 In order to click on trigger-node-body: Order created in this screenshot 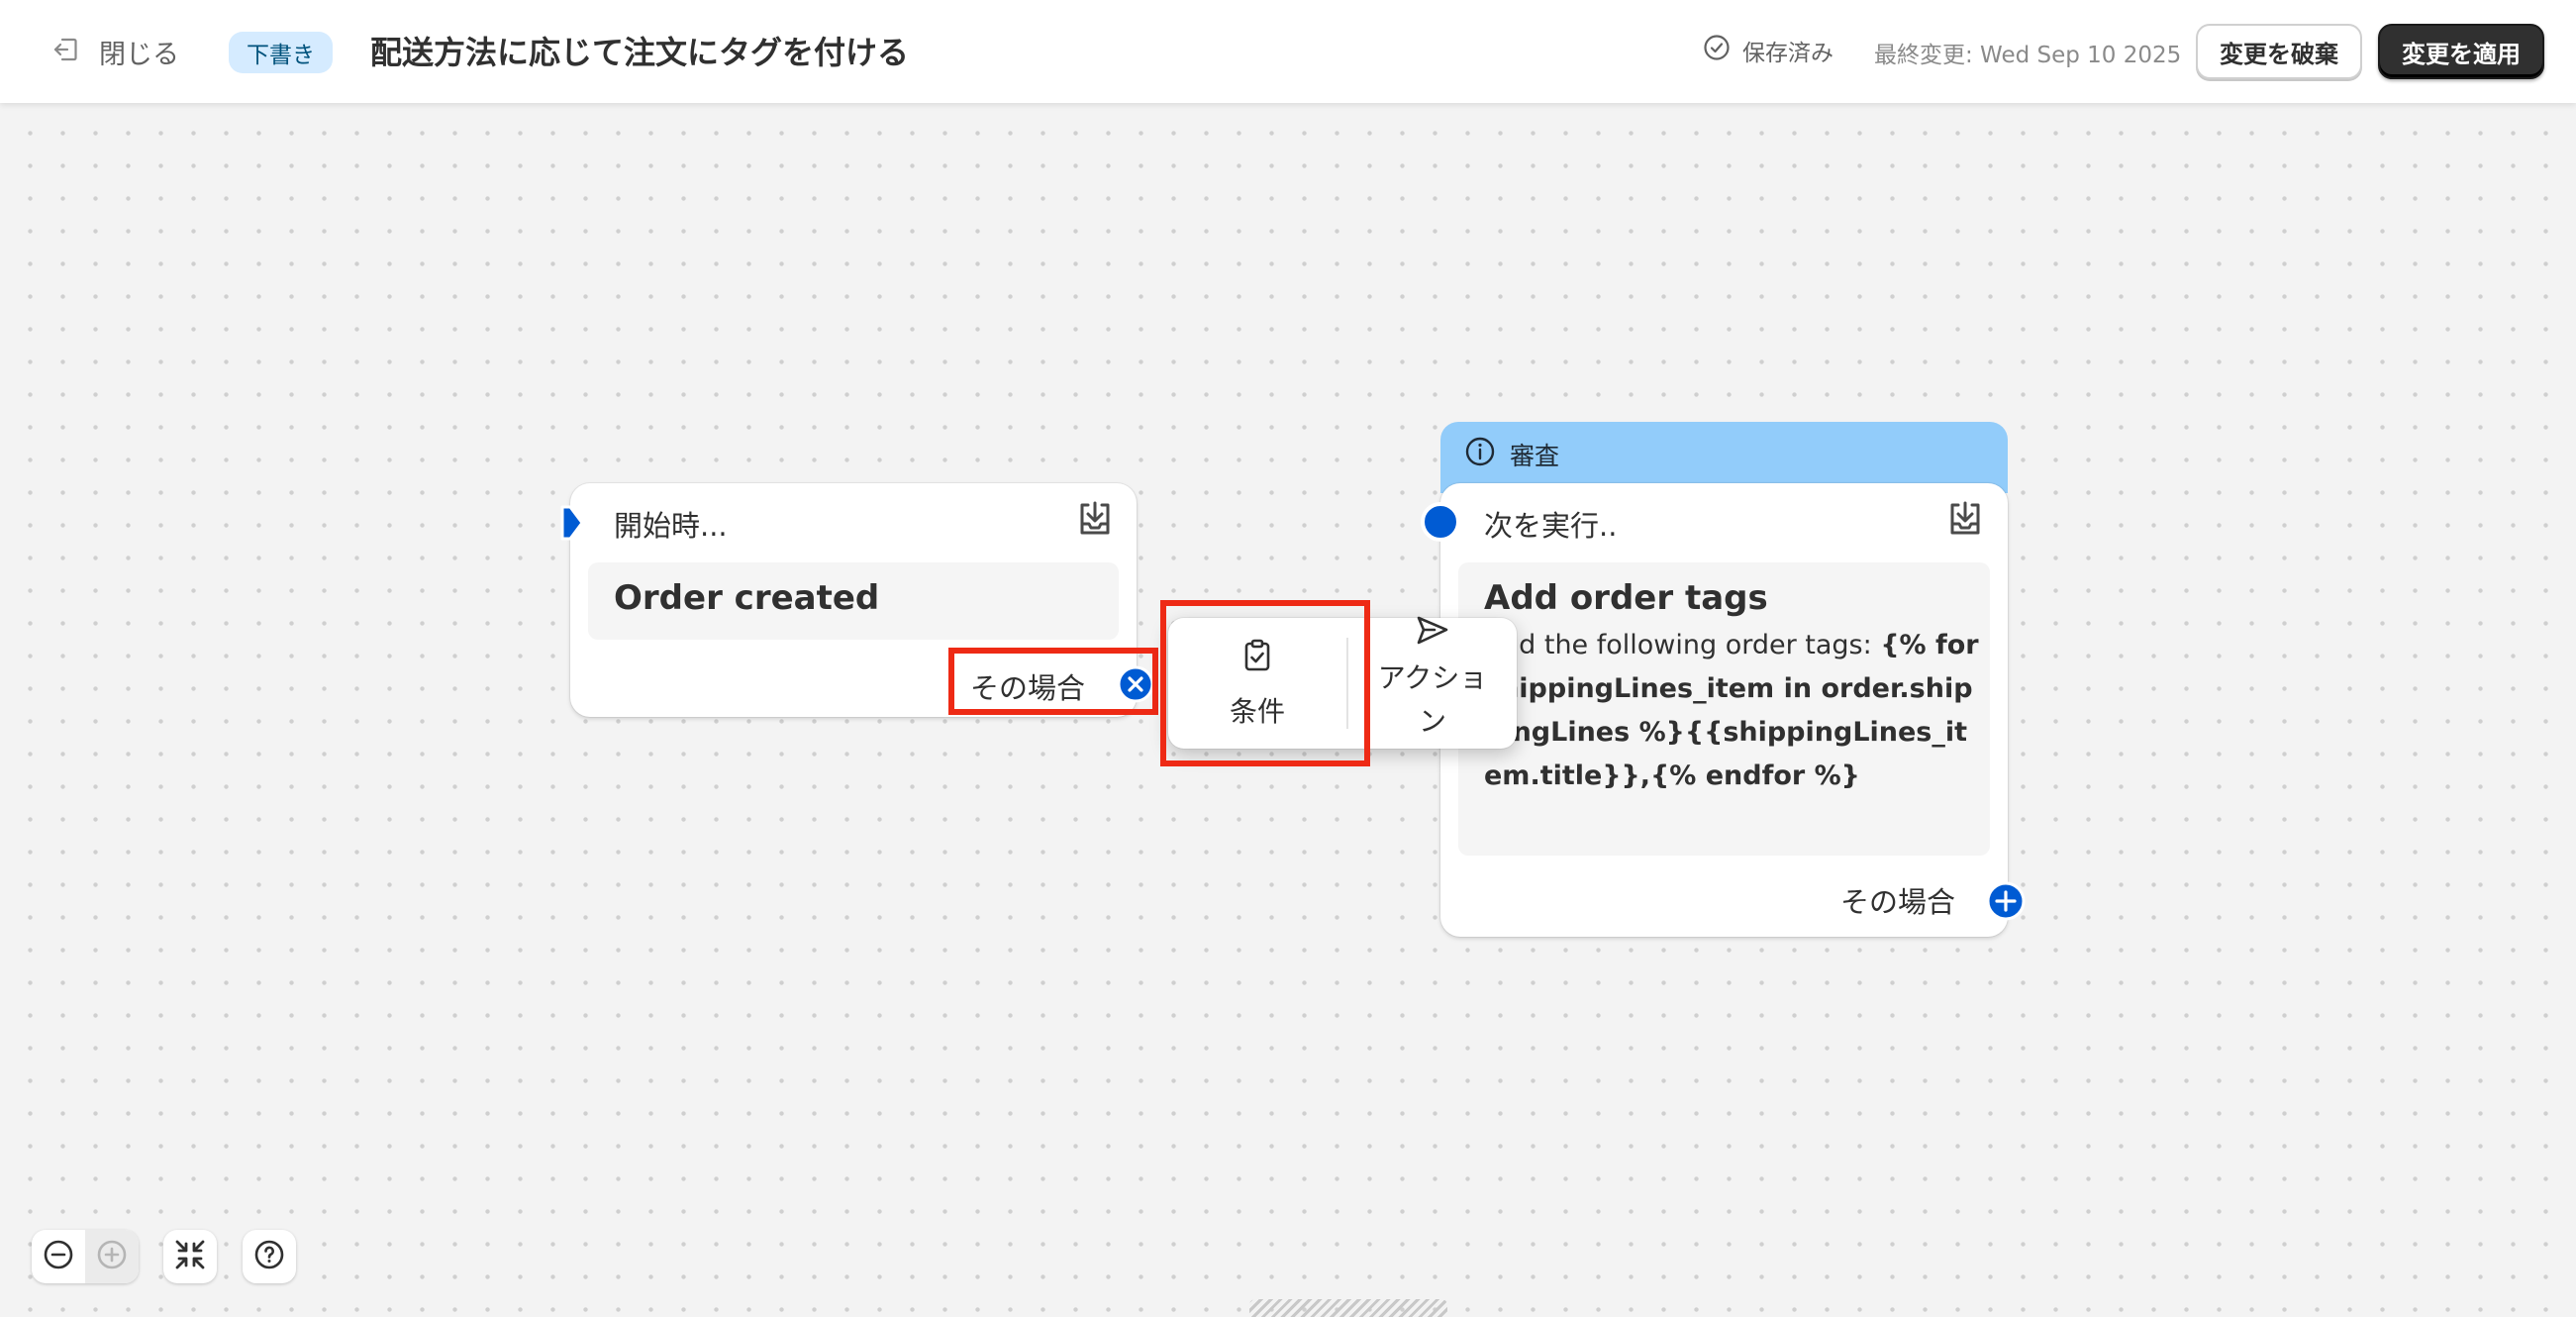, I will do `click(854, 601)`.